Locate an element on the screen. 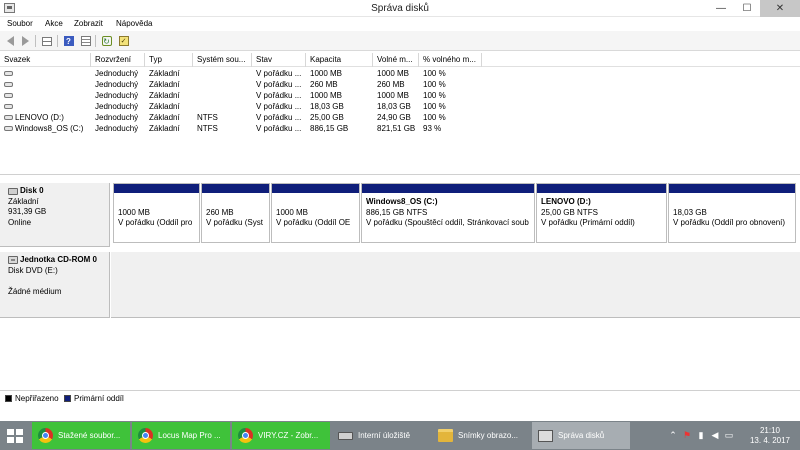 This screenshot has height=450, width=800. legend-swatch-primary is located at coordinates (67, 398).